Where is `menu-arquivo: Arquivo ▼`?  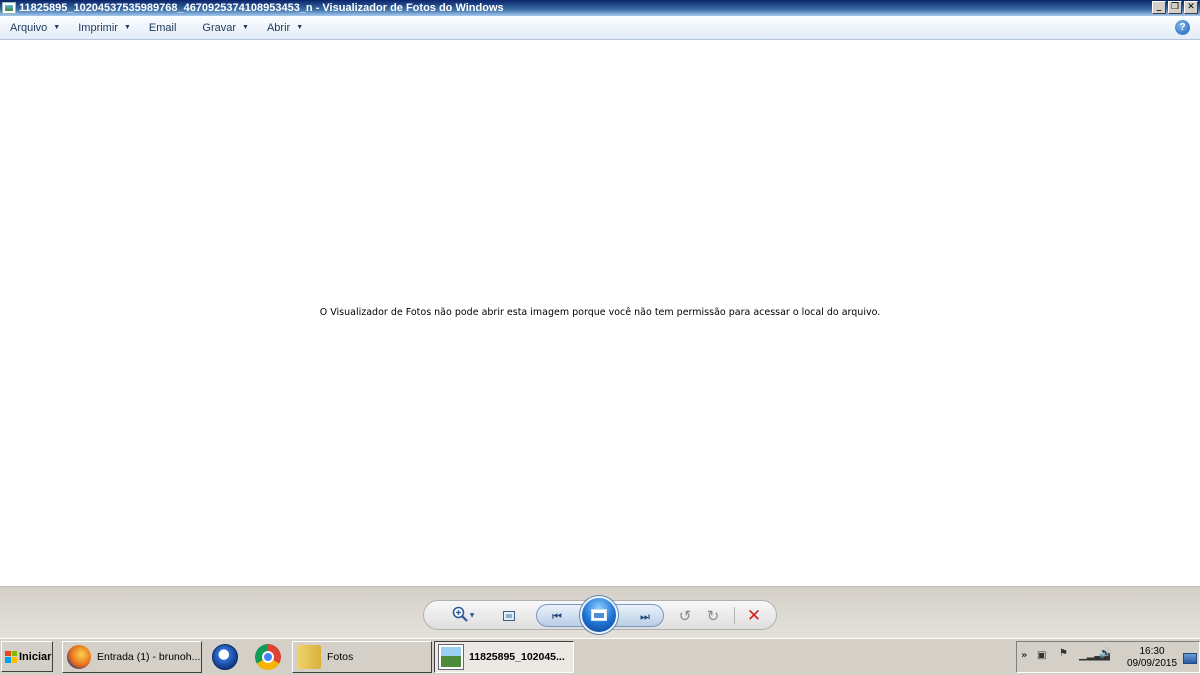 menu-arquivo: Arquivo ▼ is located at coordinates (34, 28).